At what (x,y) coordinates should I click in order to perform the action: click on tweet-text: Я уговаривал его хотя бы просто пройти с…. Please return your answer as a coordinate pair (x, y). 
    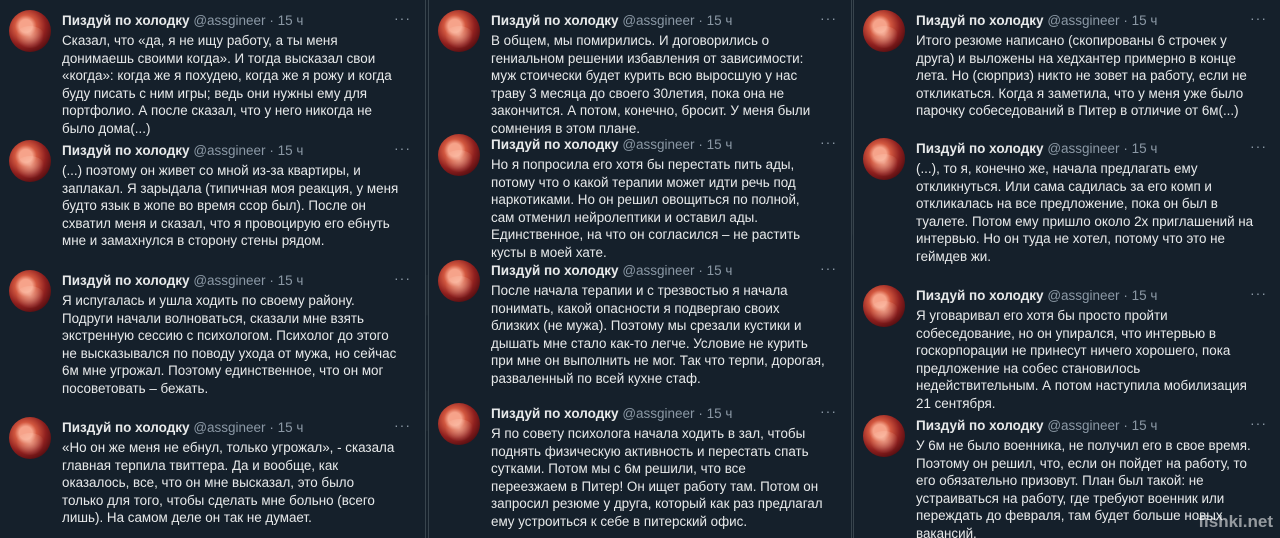
    Looking at the image, I should click on (1081, 359).